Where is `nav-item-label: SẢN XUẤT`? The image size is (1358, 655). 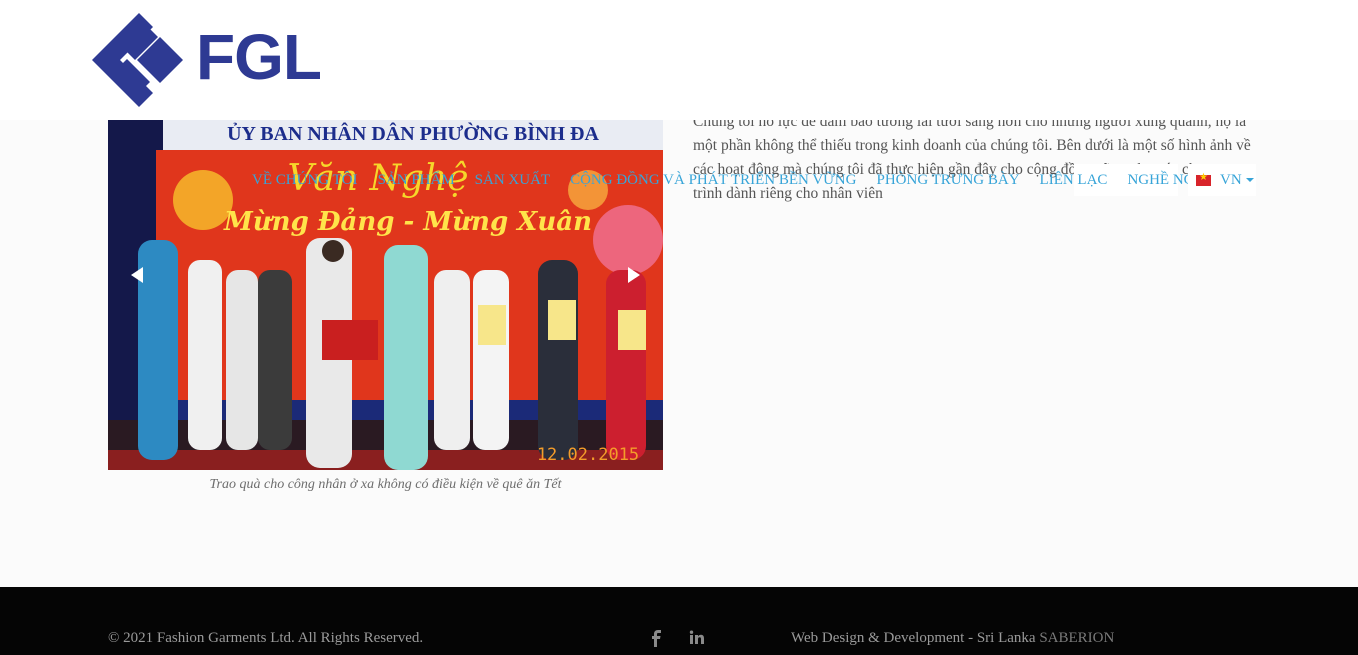 nav-item-label: SẢN XUẤT is located at coordinates (512, 179).